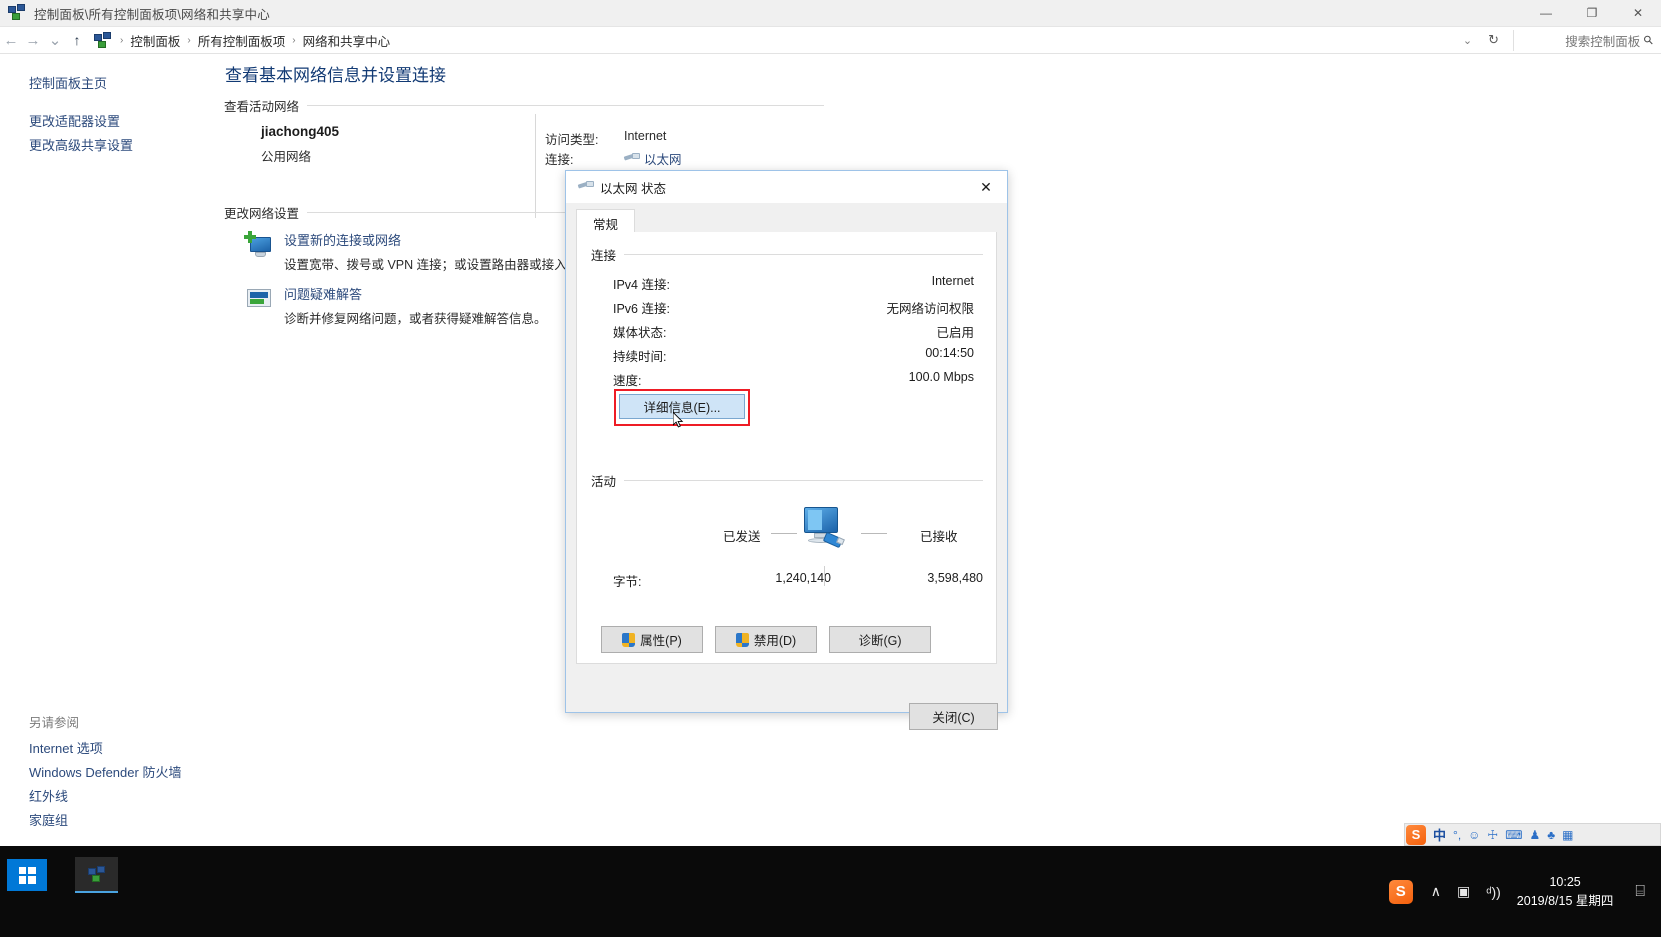 This screenshot has width=1661, height=937. I want to click on taskbar-item-control-panel, so click(96, 875).